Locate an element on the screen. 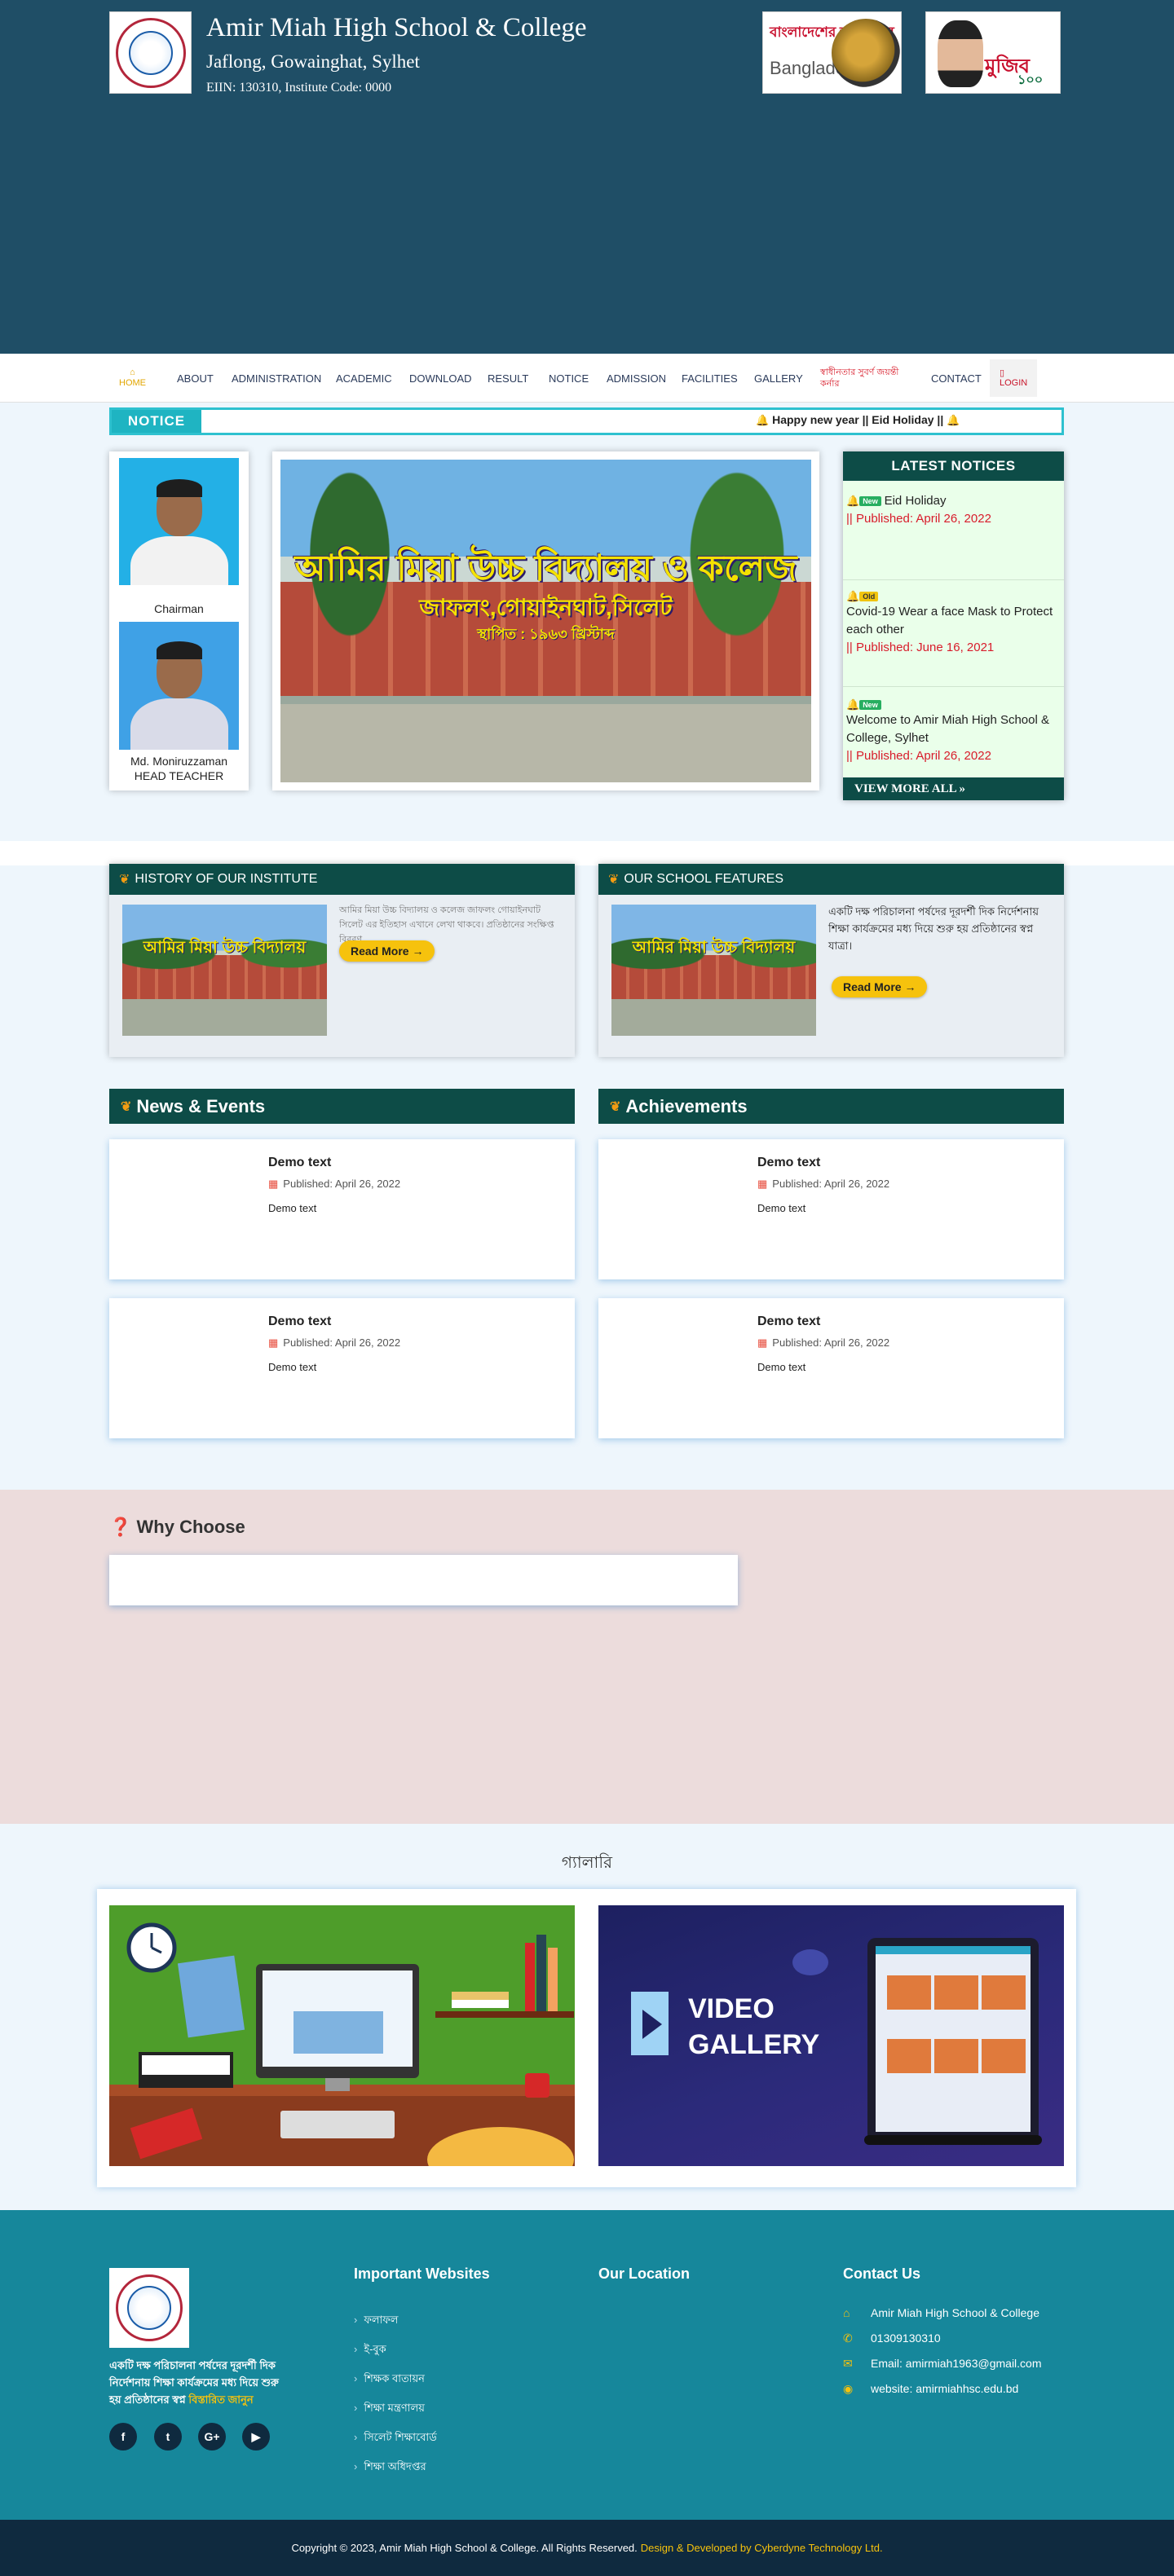  history-title: HISTORY OF OUR INSTITUTE is located at coordinates (227, 879).